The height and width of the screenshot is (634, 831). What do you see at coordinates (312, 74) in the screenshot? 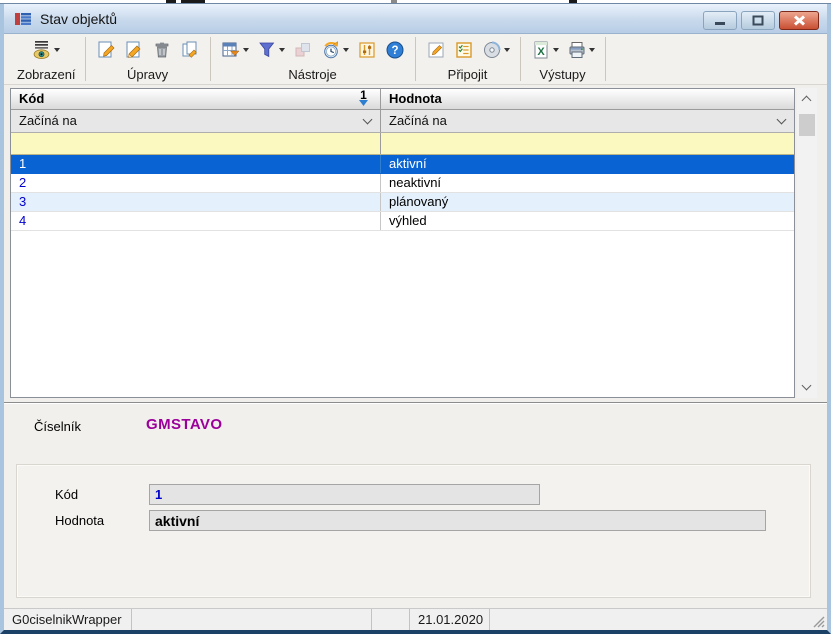
I see `toolbar-group-label: Nástroje` at bounding box center [312, 74].